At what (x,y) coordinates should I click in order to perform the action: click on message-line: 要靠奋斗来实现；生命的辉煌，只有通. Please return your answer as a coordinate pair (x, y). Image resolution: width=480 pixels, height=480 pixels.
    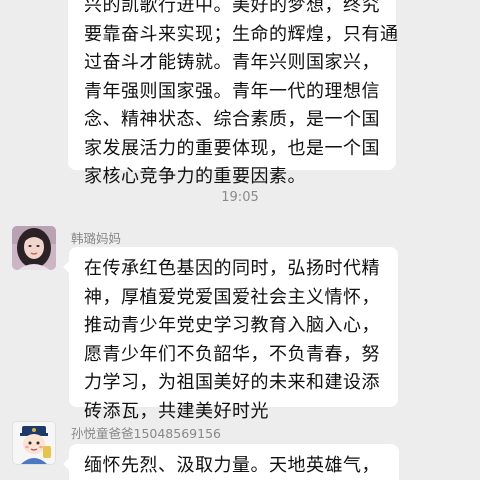
    Looking at the image, I should click on (241, 34).